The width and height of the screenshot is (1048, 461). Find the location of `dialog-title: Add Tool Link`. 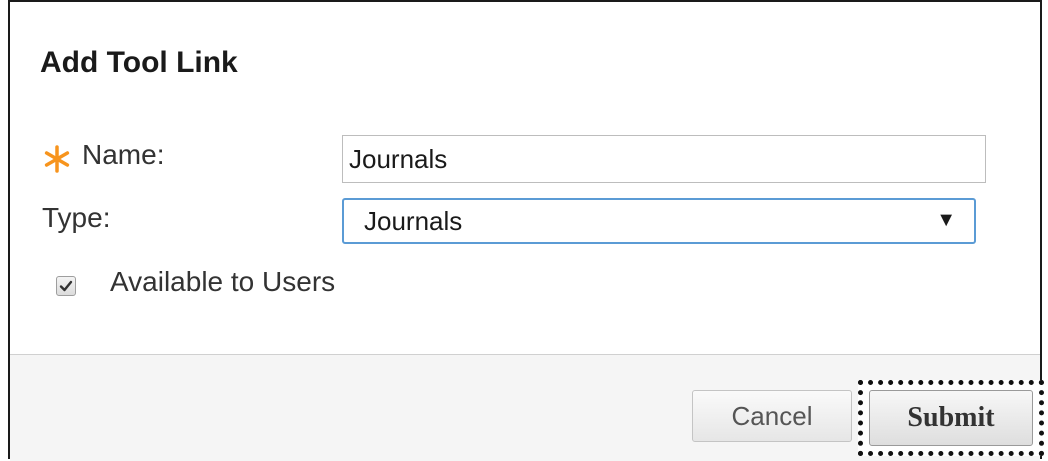

dialog-title: Add Tool Link is located at coordinates (139, 62).